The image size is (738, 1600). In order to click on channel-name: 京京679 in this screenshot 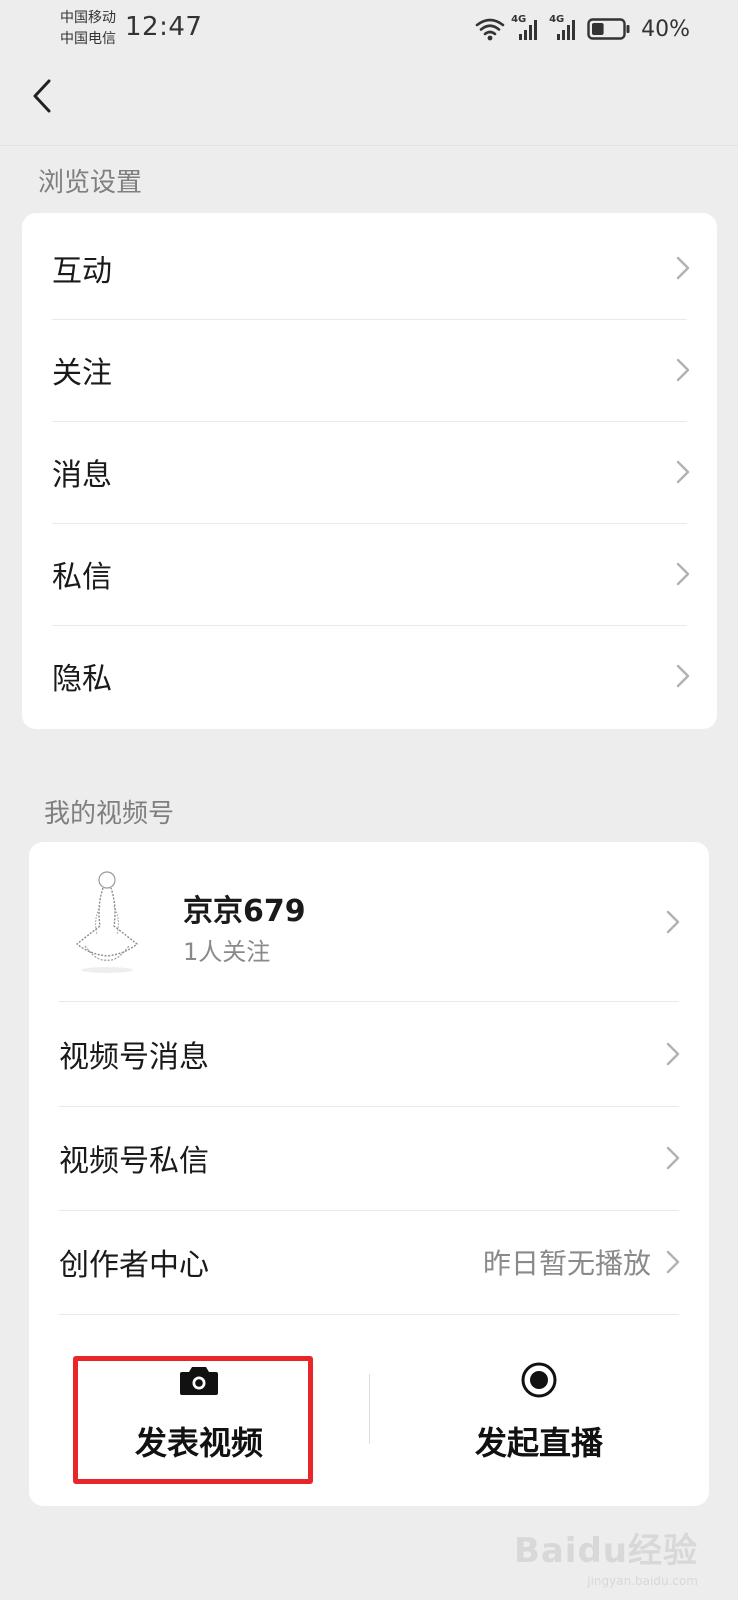, I will do `click(244, 911)`.